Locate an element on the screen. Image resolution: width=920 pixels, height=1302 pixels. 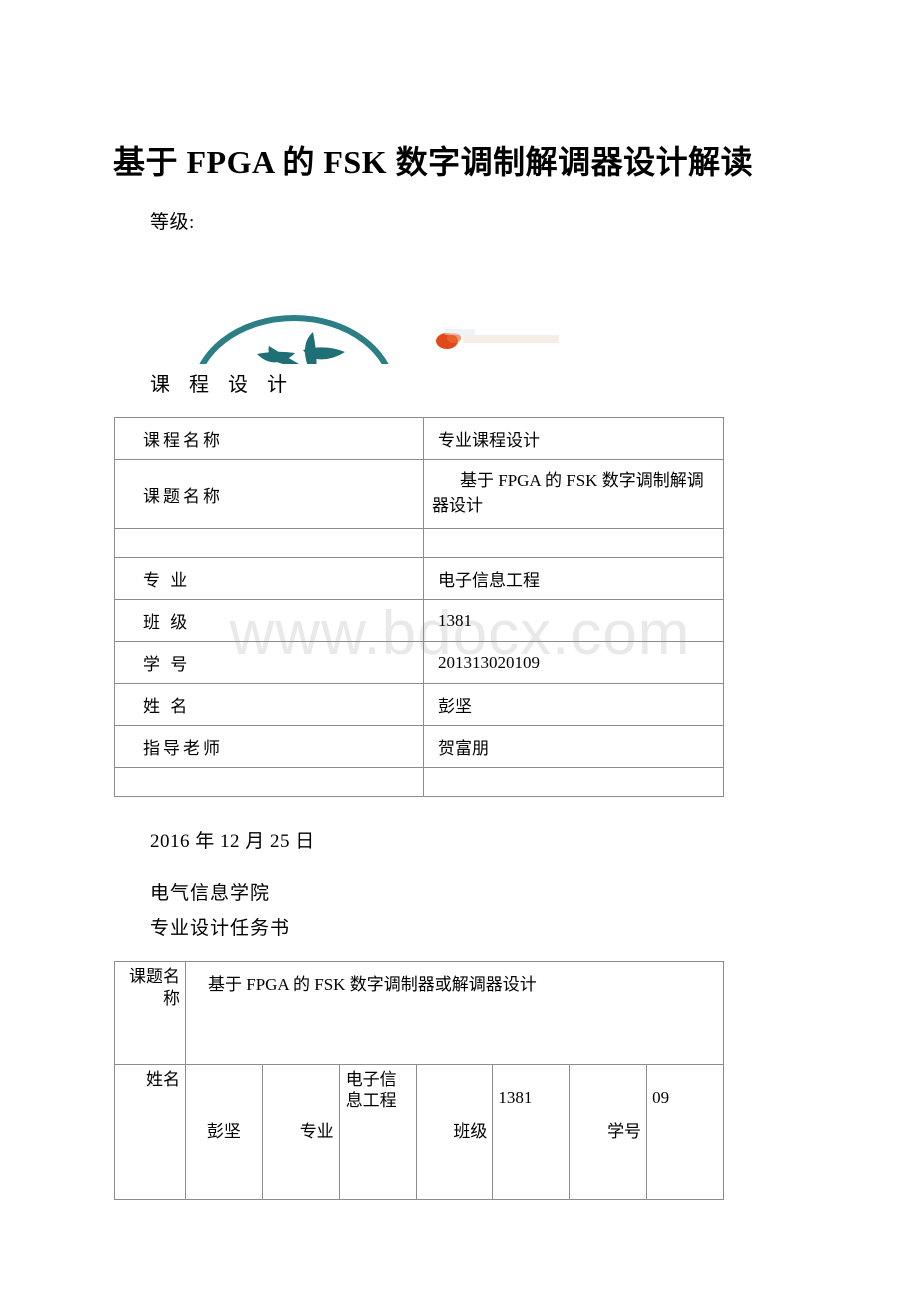
table-row: 指导老师 贺富朋 is located at coordinates (419, 746).